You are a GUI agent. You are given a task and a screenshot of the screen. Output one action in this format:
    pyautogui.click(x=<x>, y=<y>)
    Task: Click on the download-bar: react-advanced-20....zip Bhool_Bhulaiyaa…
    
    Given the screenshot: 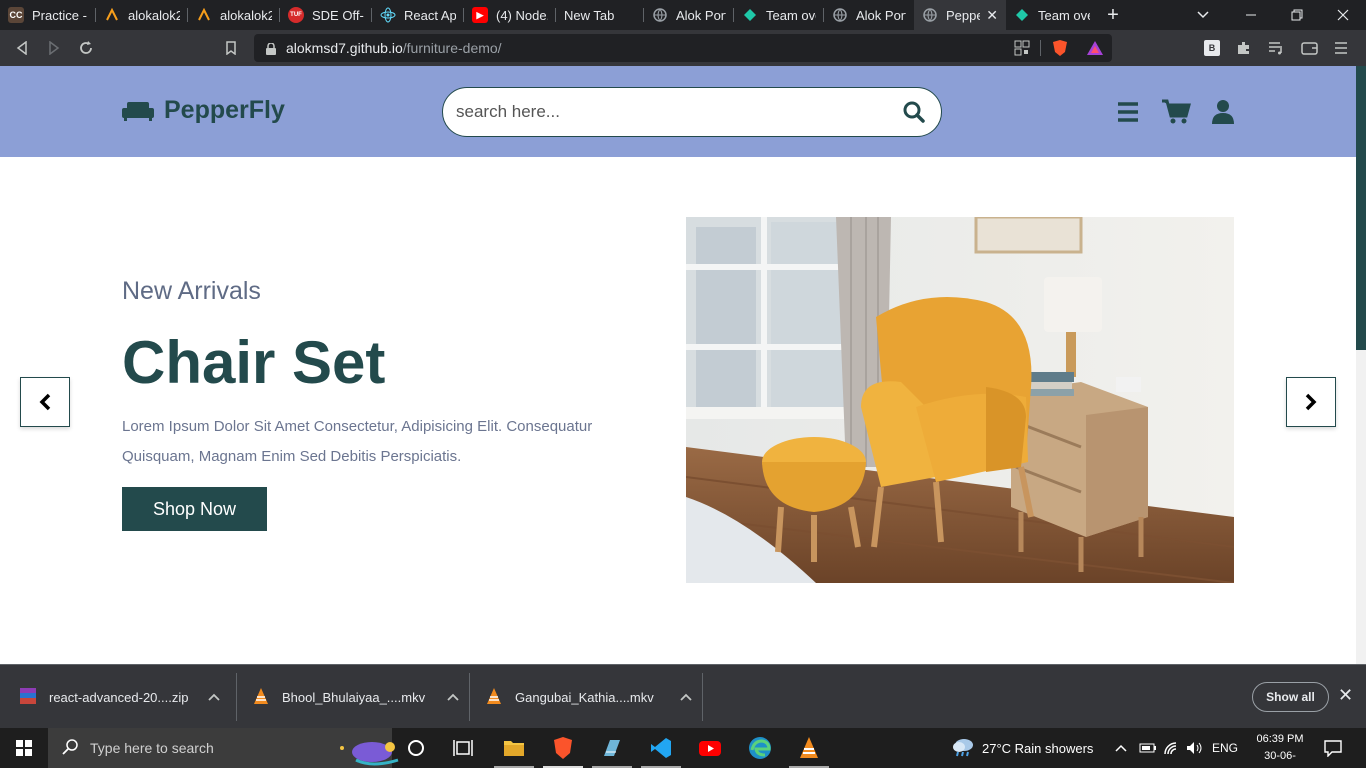 What is the action you would take?
    pyautogui.click(x=683, y=696)
    